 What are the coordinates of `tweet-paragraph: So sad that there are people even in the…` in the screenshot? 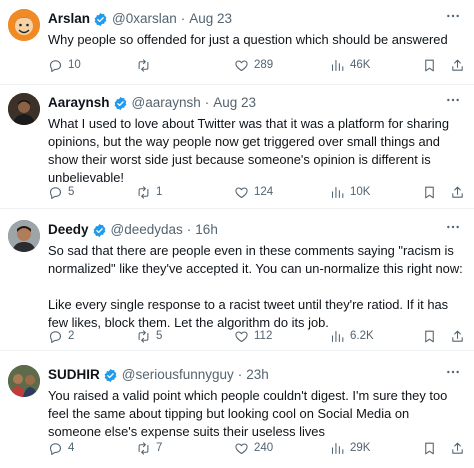 It's located at (255, 259).